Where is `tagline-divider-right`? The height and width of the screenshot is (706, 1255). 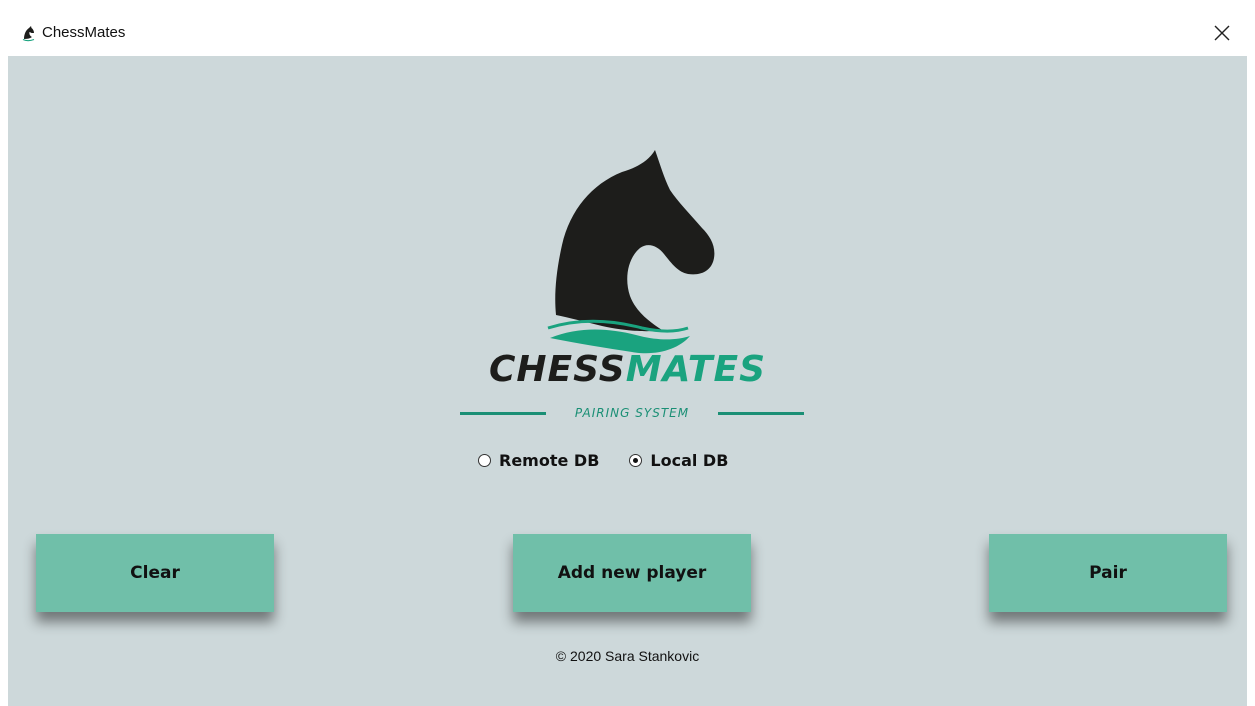 tagline-divider-right is located at coordinates (761, 413).